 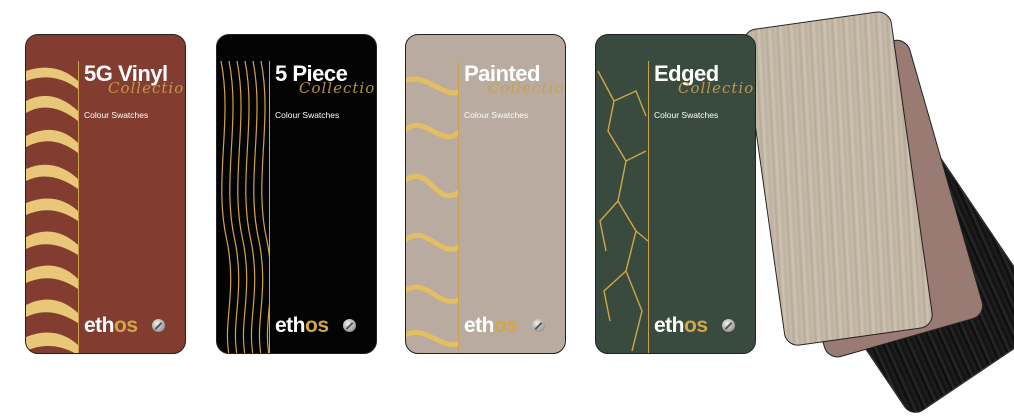 I want to click on swatch-card-edged: Edged Collection Colour Swatches ethos, so click(x=675, y=194).